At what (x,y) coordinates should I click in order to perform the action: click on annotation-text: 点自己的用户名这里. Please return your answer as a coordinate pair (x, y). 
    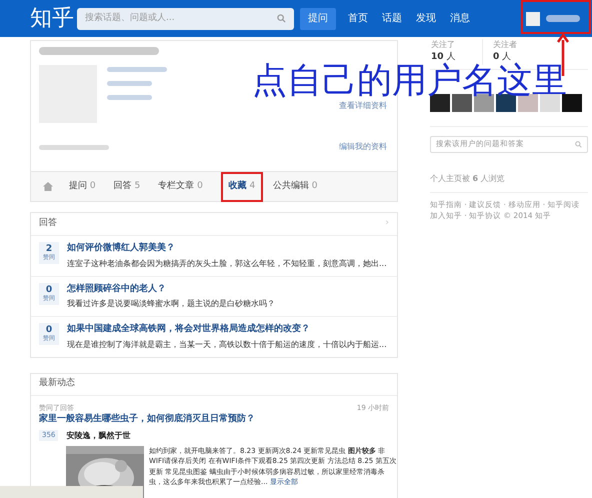
    Looking at the image, I should click on (409, 81).